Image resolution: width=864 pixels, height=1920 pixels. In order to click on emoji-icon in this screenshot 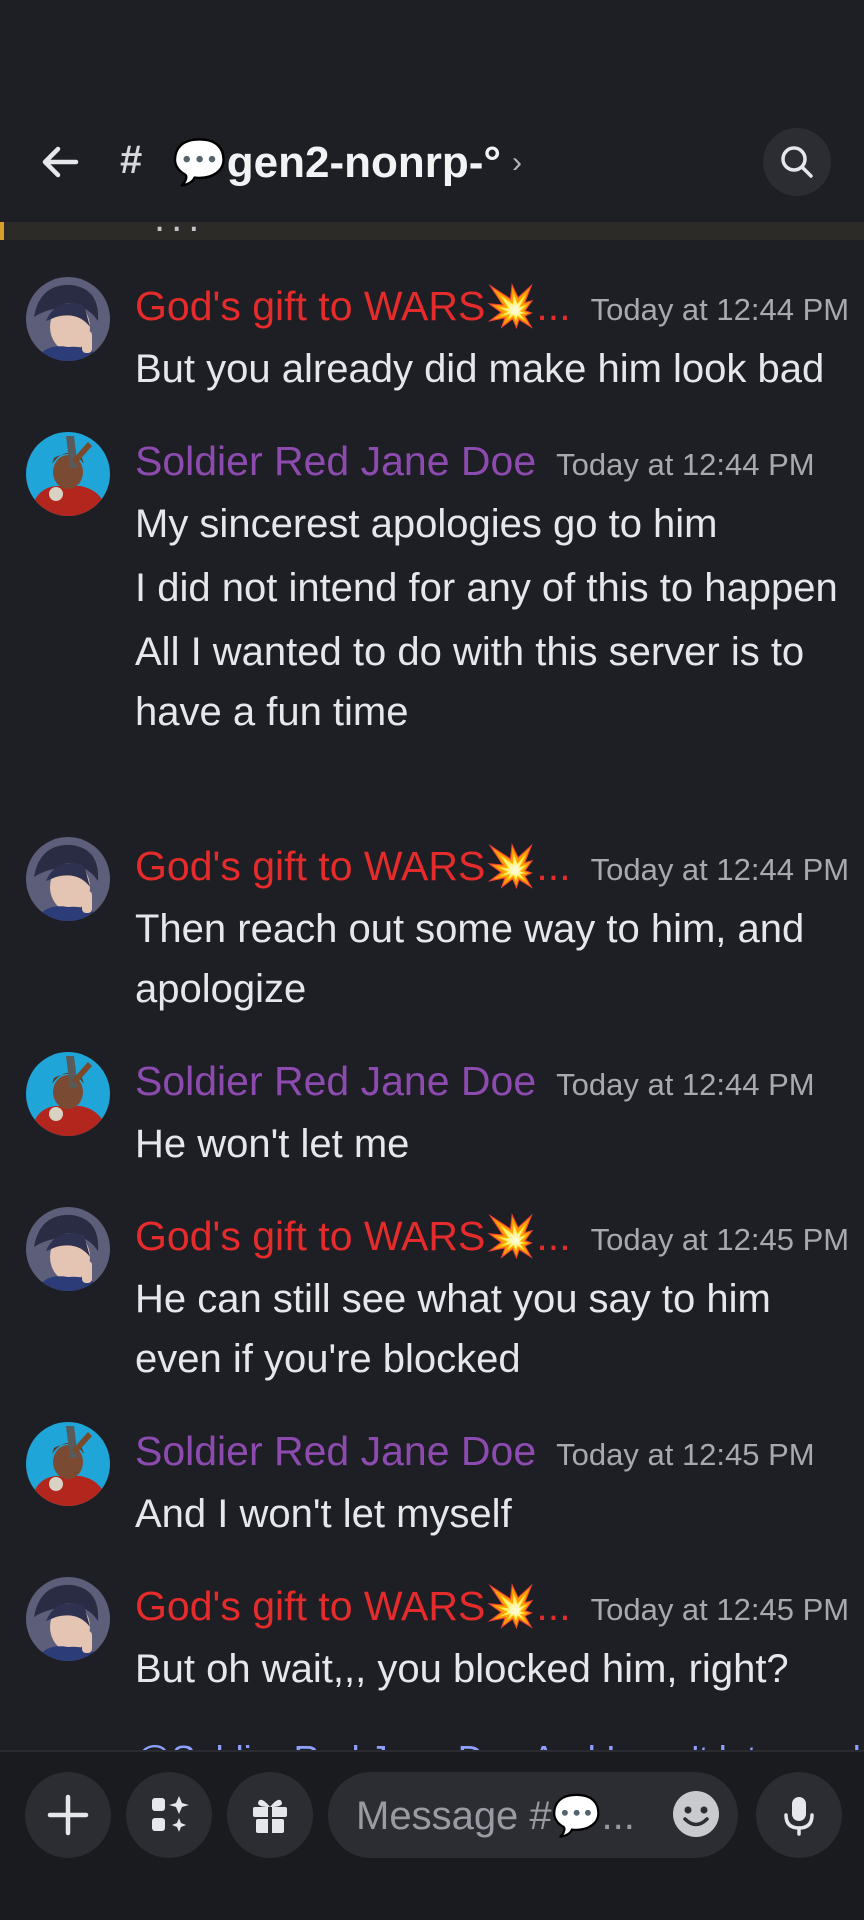, I will do `click(696, 1814)`.